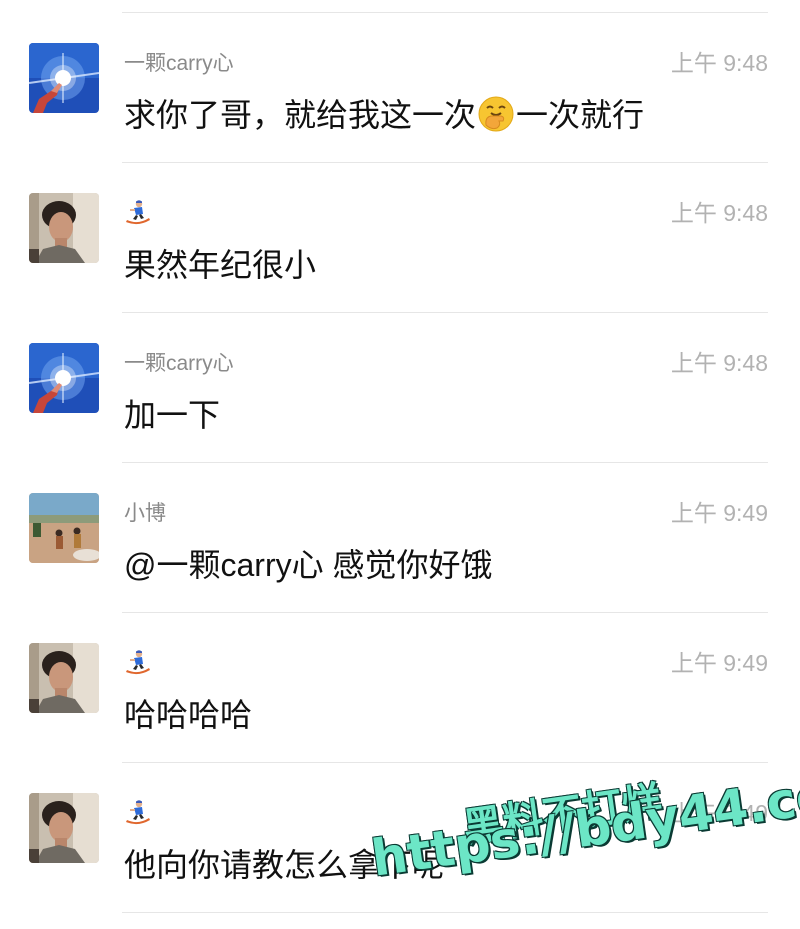  I want to click on message-text: 加一下, so click(172, 415).